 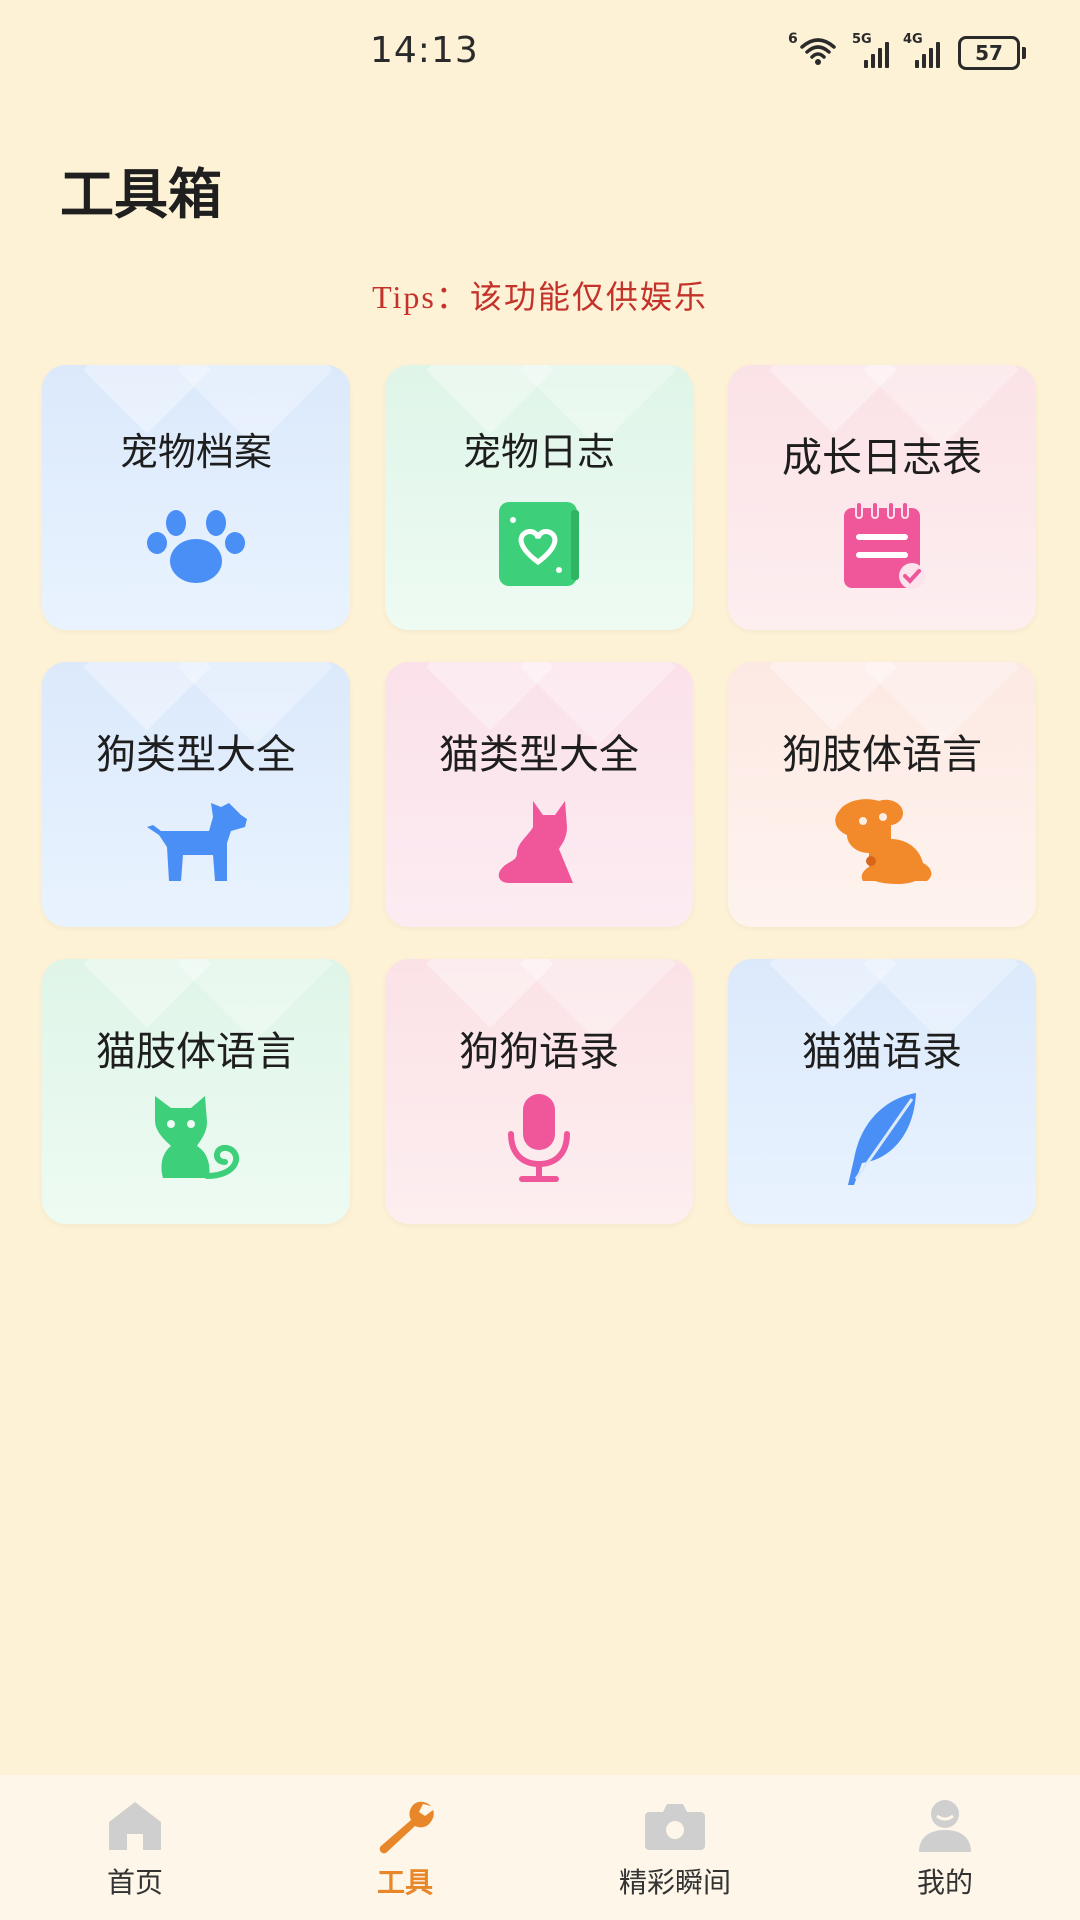 What do you see at coordinates (862, 39) in the screenshot?
I see `signal-5g-tag: 5G` at bounding box center [862, 39].